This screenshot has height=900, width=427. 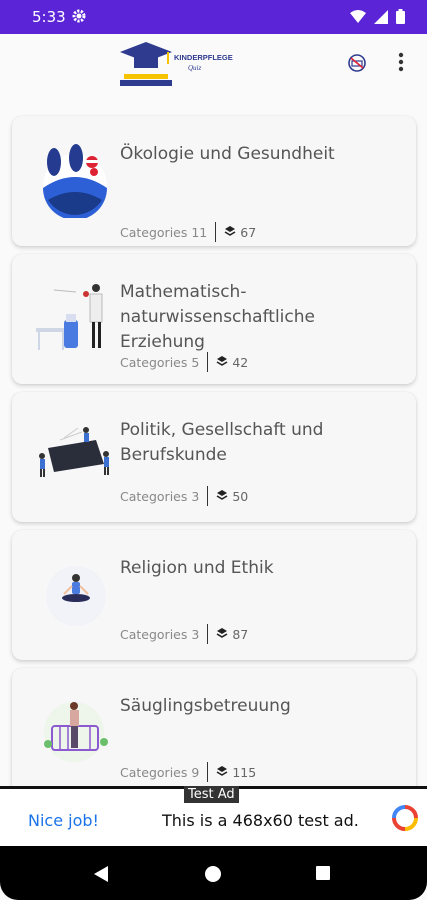 What do you see at coordinates (63, 820) in the screenshot?
I see `ad-cta: Nice job!` at bounding box center [63, 820].